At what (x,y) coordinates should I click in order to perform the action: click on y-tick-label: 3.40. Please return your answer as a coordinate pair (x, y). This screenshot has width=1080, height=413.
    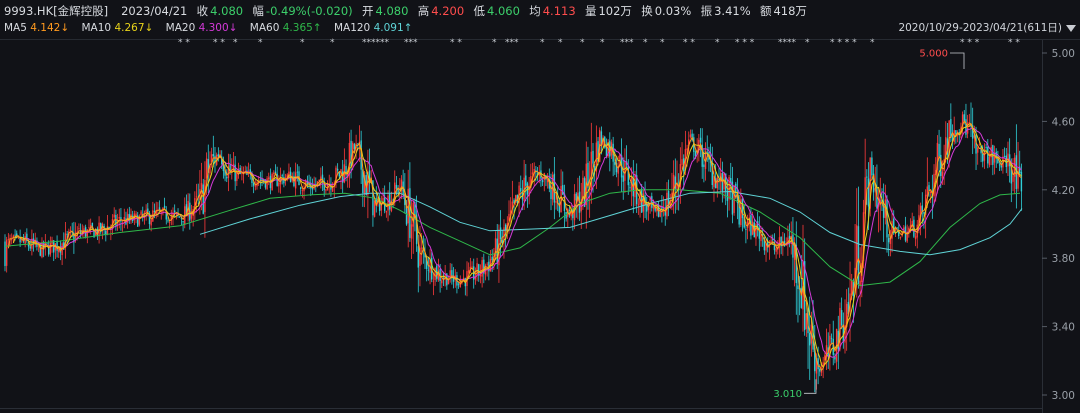
    Looking at the image, I should click on (1063, 328).